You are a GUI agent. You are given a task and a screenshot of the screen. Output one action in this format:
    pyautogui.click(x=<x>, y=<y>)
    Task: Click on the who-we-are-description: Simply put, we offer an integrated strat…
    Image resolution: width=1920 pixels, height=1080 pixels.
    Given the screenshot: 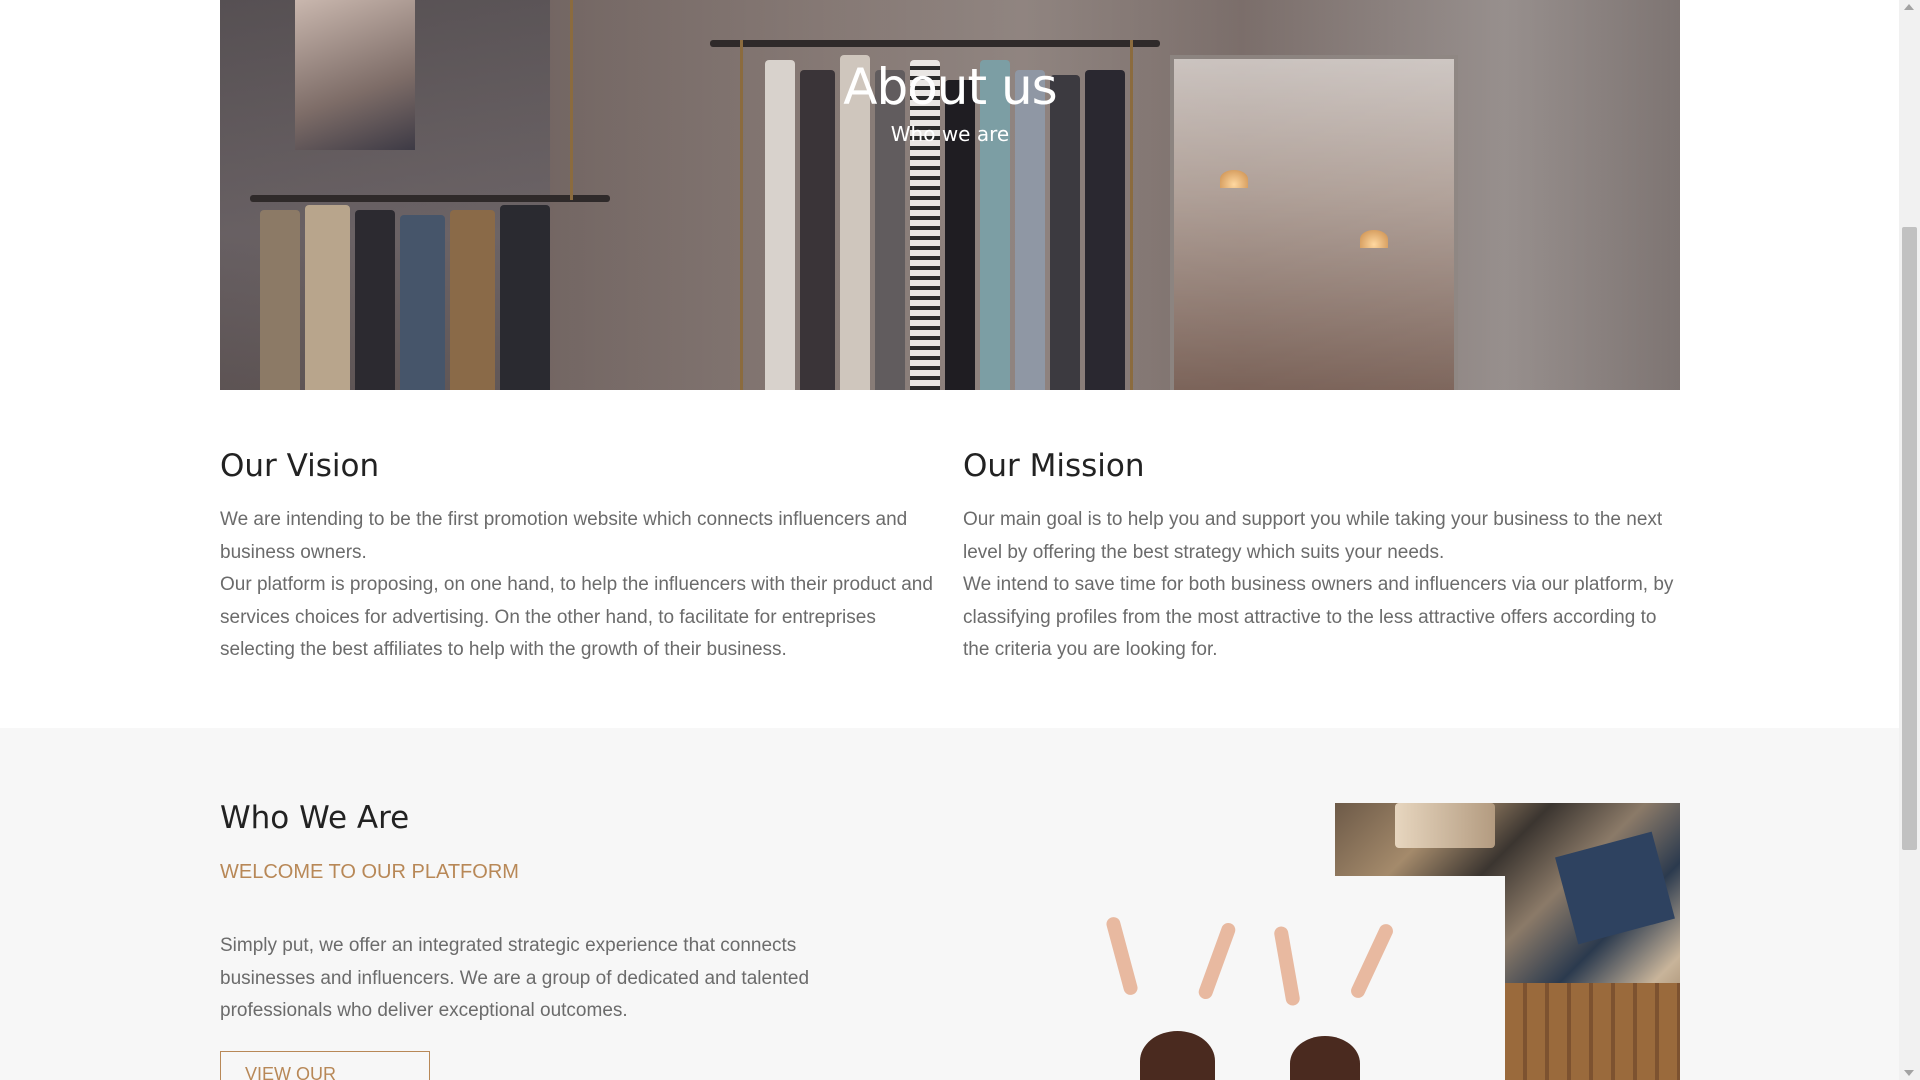 What is the action you would take?
    pyautogui.click(x=515, y=978)
    